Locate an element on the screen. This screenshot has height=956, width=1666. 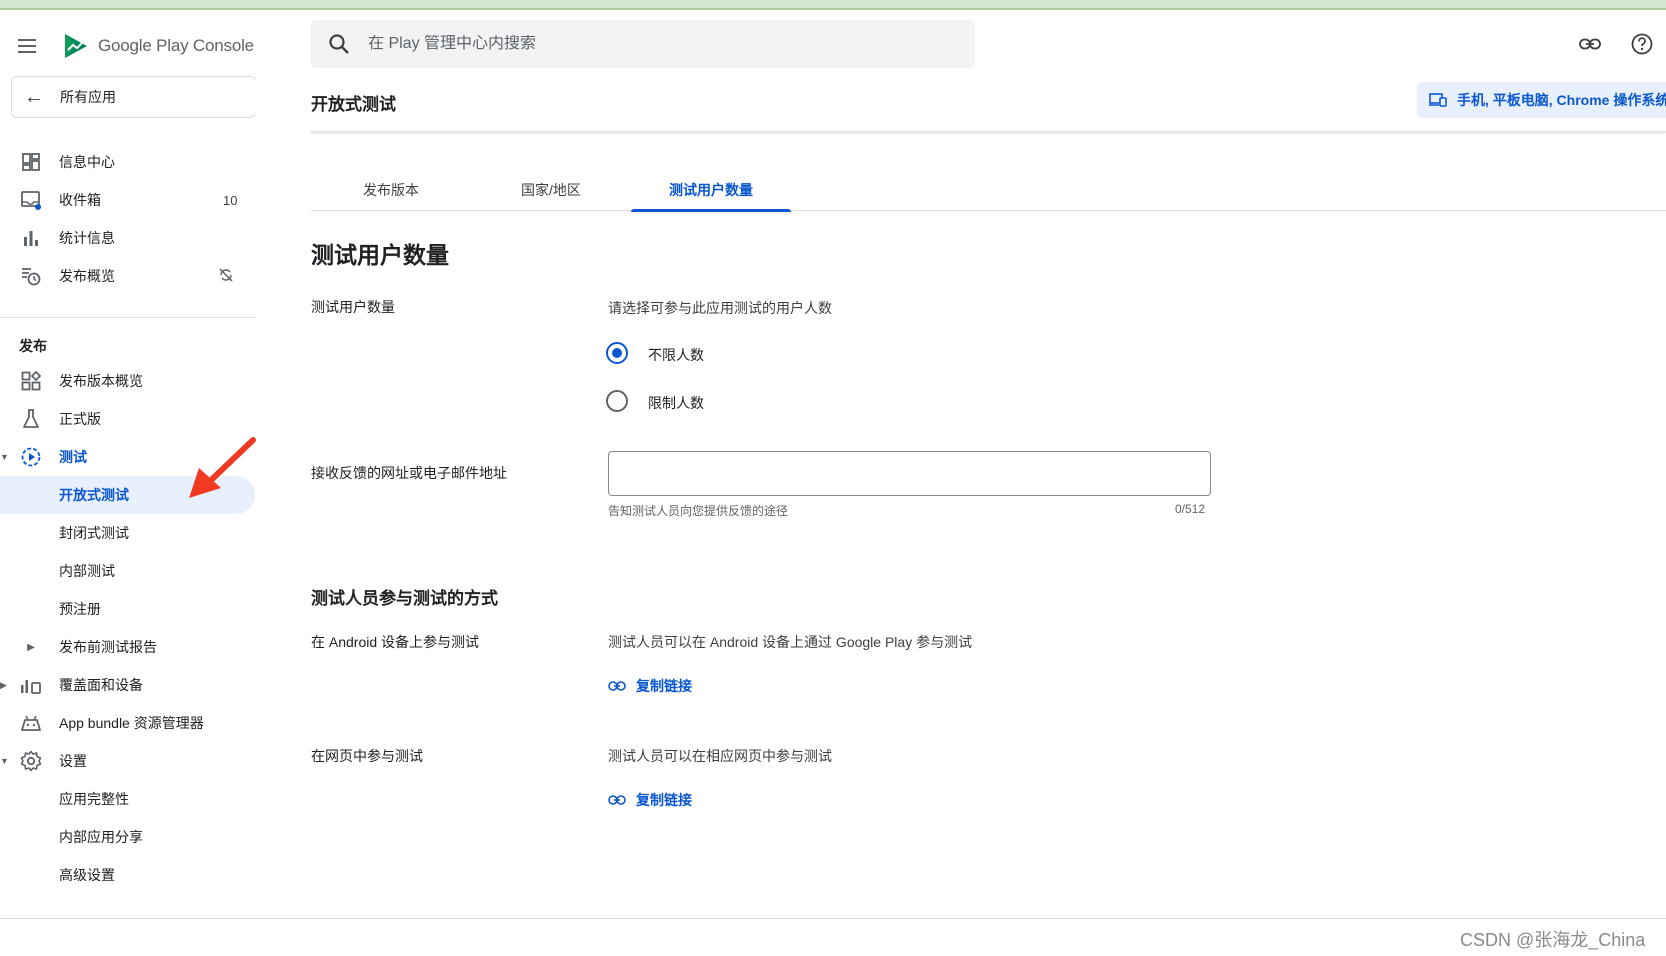
help-icon is located at coordinates (1642, 44).